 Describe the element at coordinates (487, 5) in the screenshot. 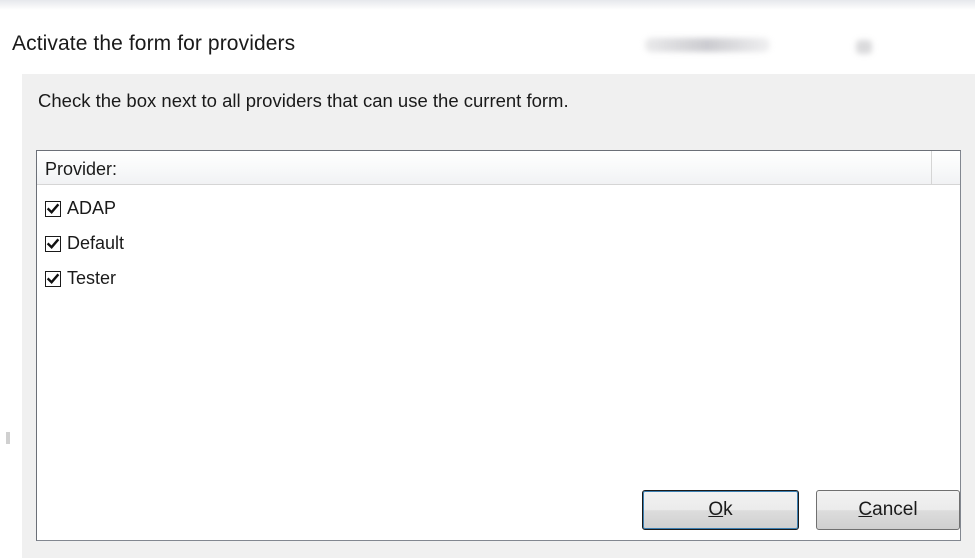

I see `window-top-edge` at that location.